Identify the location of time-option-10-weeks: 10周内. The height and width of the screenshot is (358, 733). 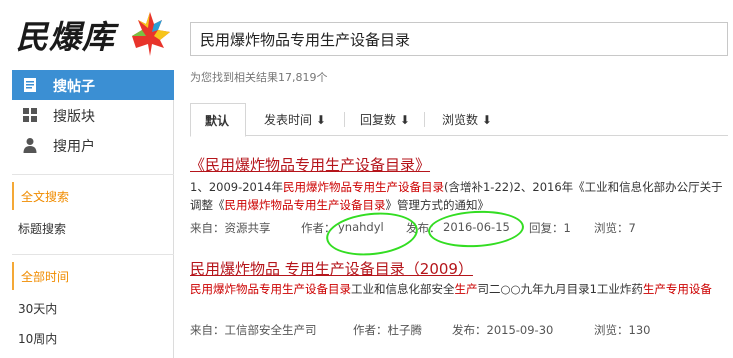
(37, 338).